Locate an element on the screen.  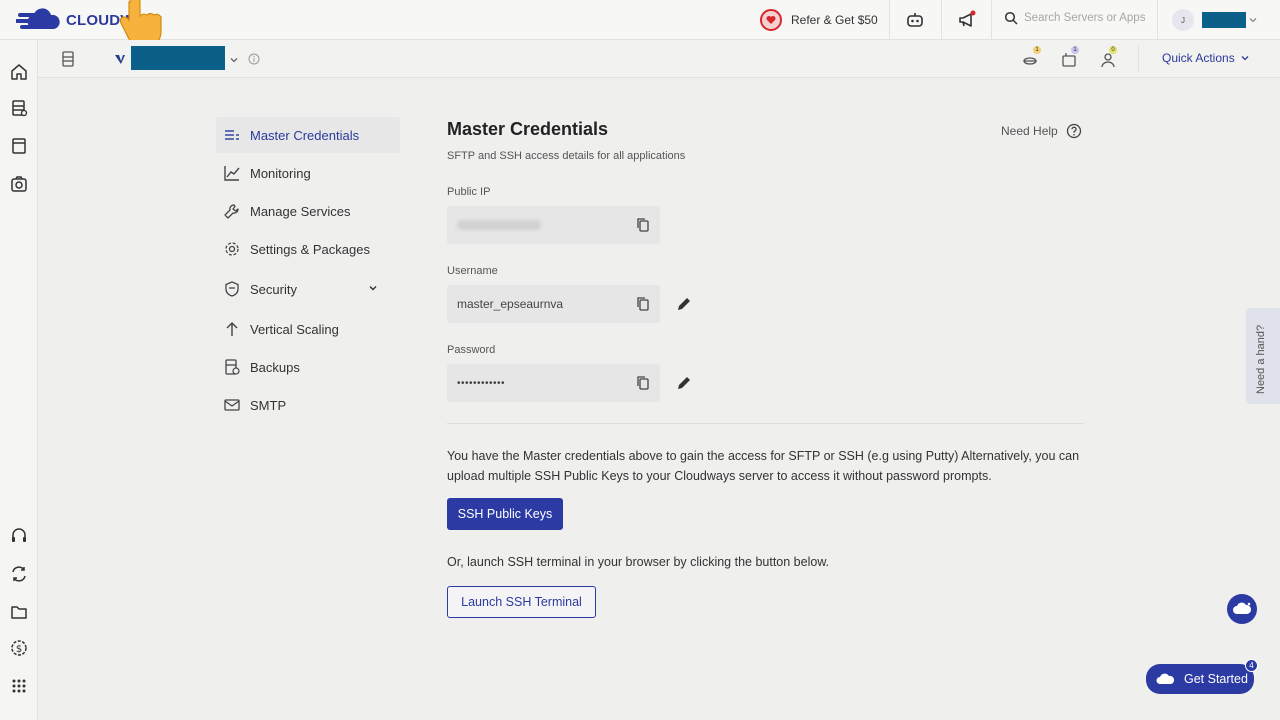
get-started-button: Get Started 4 is located at coordinates (1202, 676).